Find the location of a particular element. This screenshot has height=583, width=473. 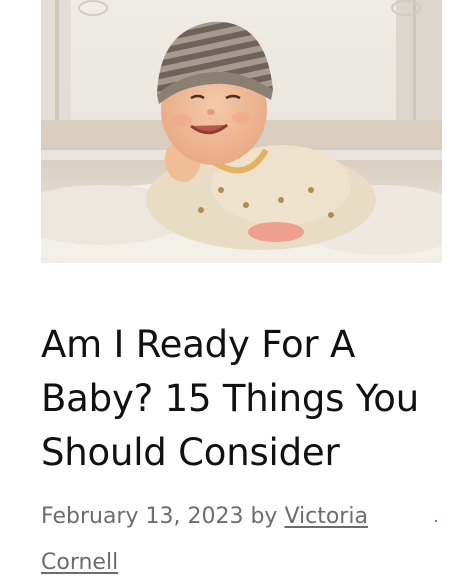

post-meta: February 13, 2023 by Victoria Cornell is located at coordinates (241, 538).